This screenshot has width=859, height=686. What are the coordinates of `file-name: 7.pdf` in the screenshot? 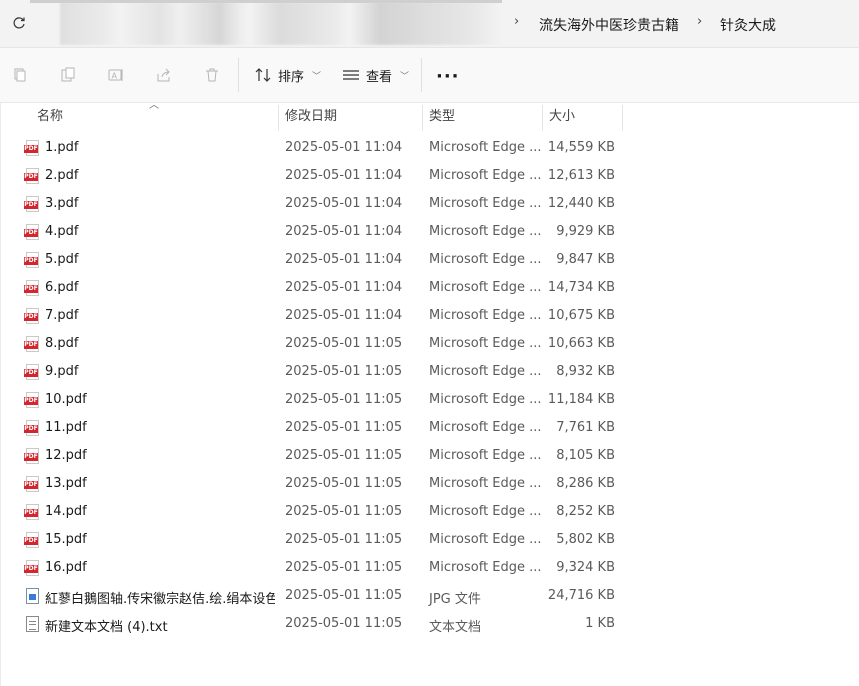 It's located at (62, 315).